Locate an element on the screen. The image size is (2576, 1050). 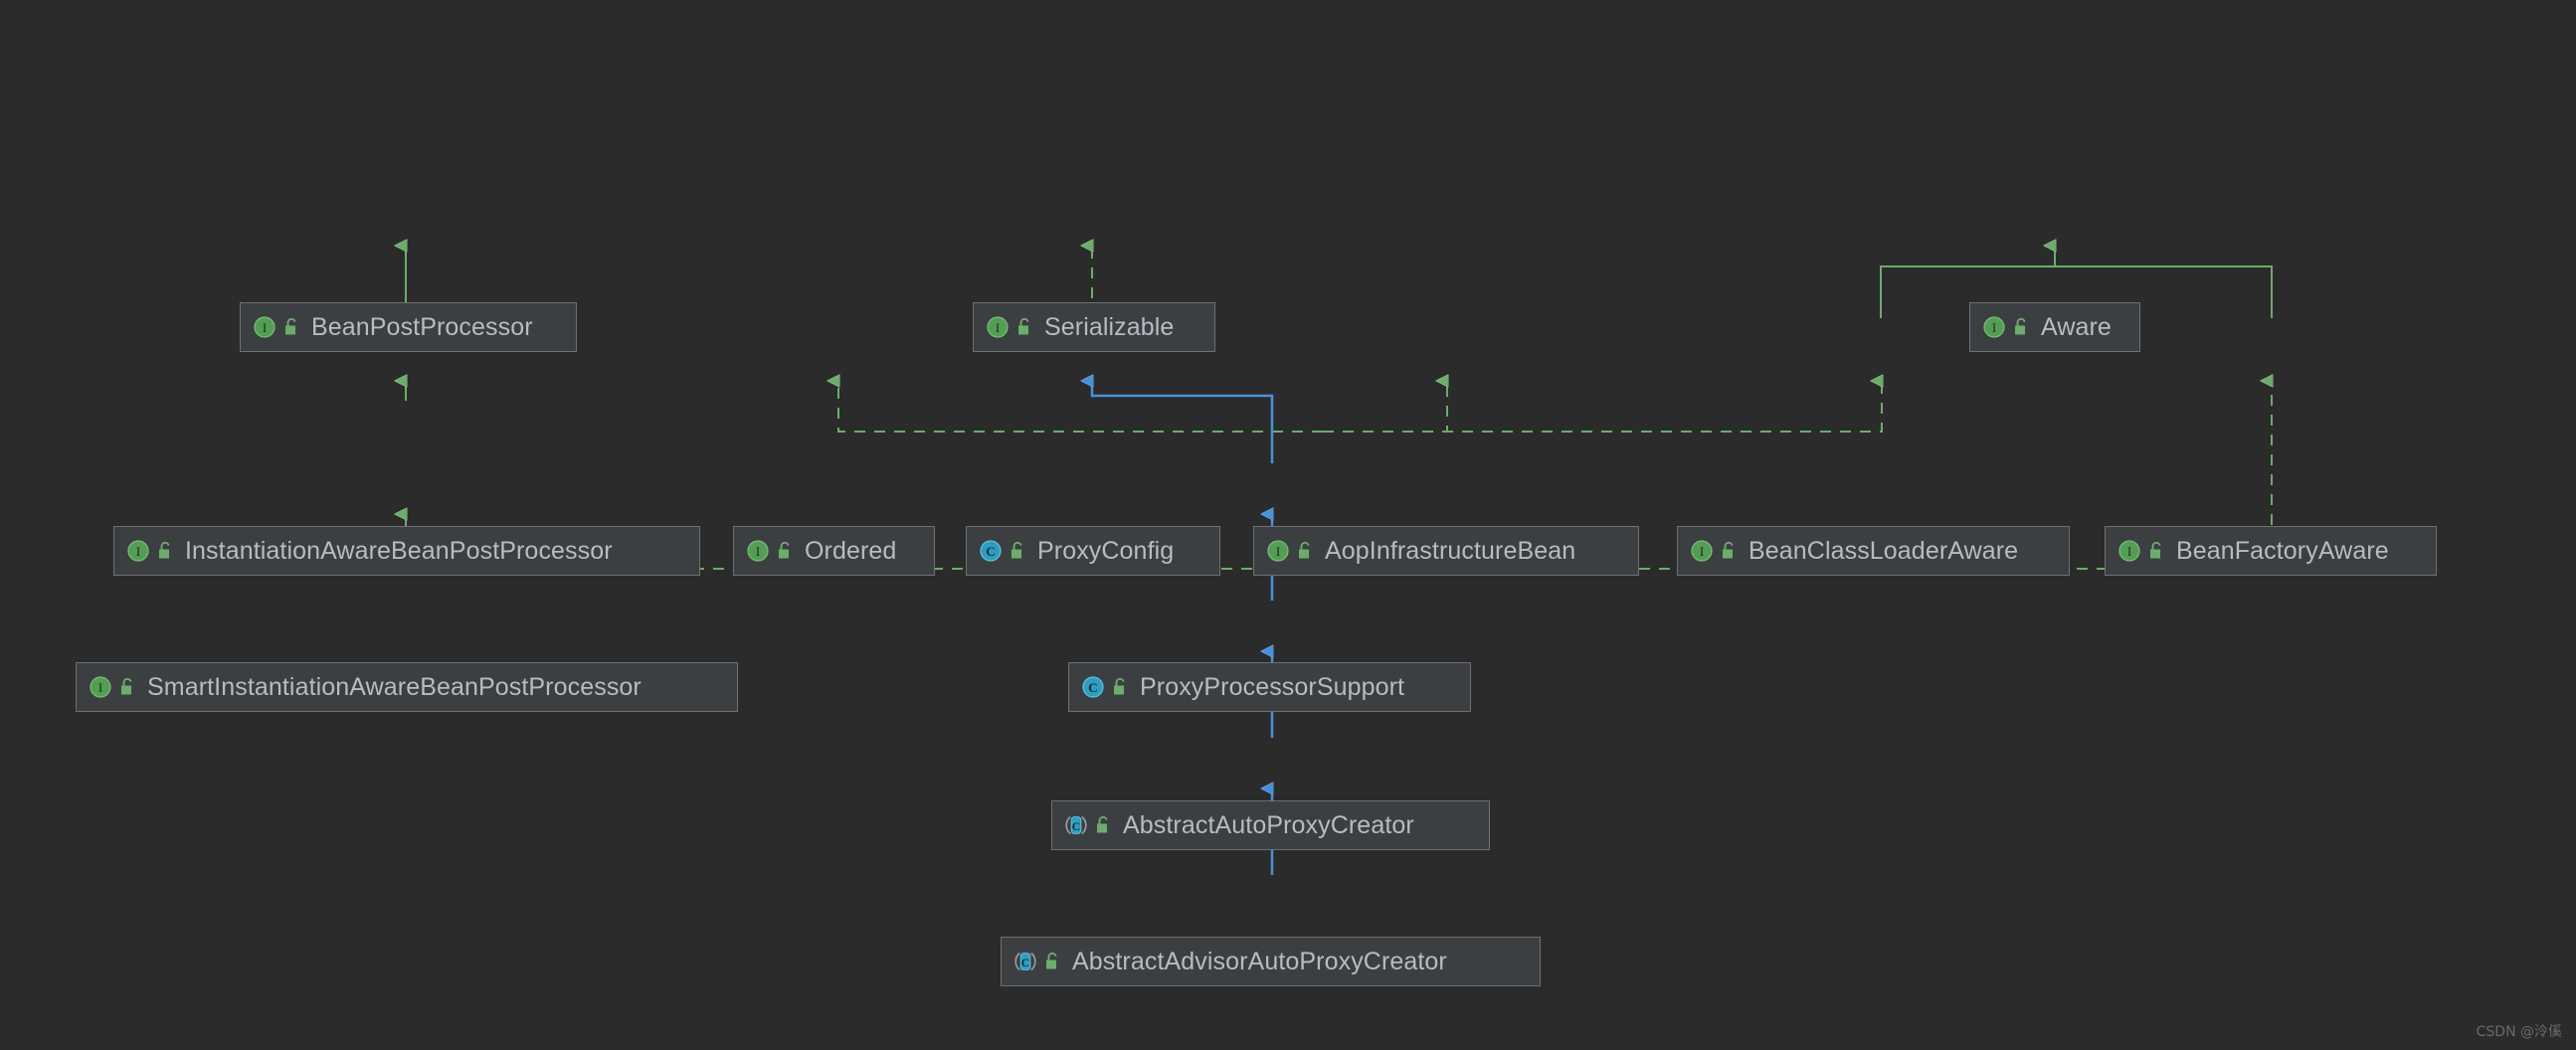
uml-node-proxyconfig: C ProxyConfig is located at coordinates (1093, 551).